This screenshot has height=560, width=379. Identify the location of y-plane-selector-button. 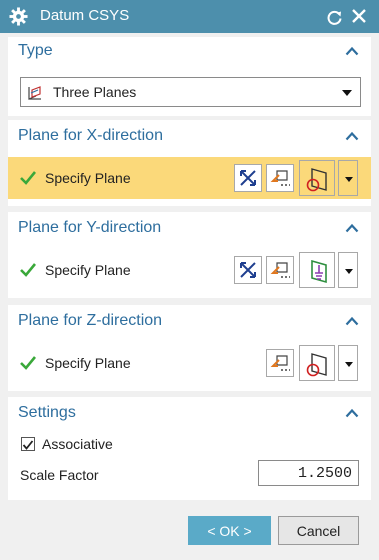
(317, 270).